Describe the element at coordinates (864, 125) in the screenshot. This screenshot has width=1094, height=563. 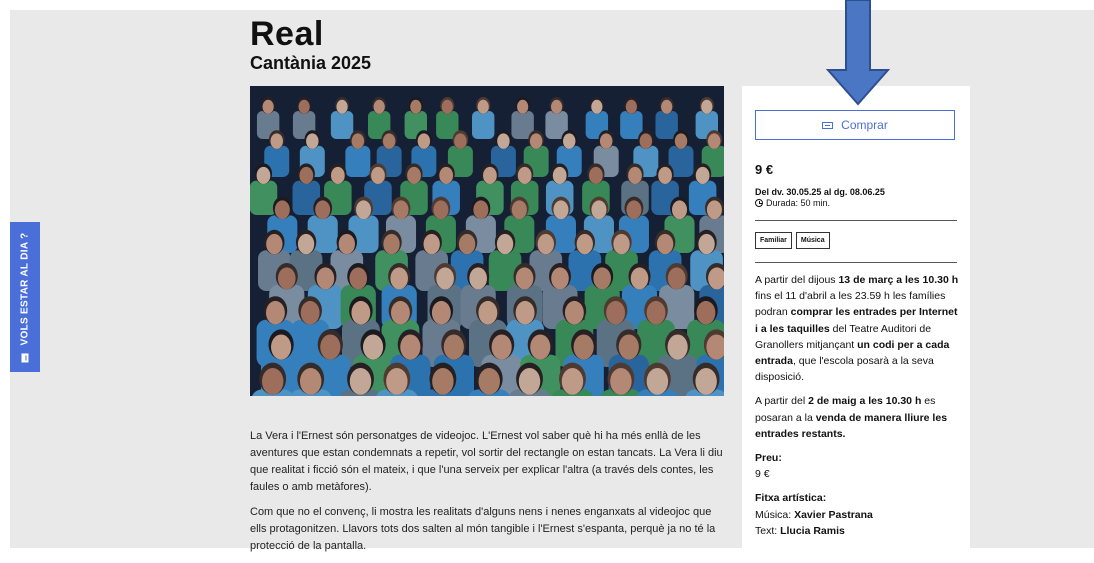
I see `buy-button-label: Comprar` at that location.